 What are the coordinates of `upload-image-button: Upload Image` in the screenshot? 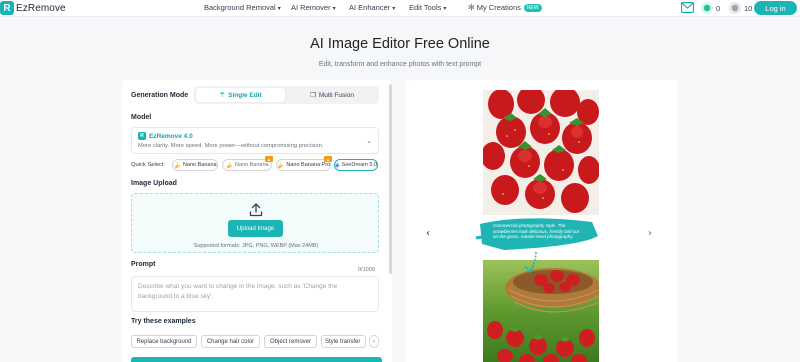 It's located at (255, 228).